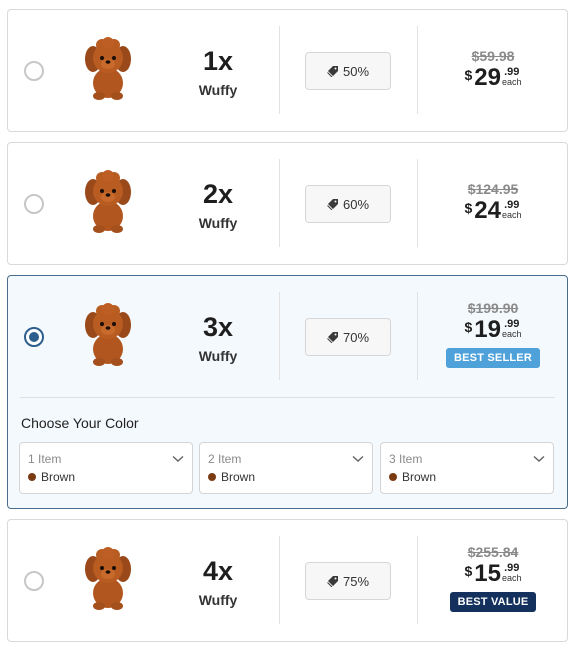 Image resolution: width=578 pixels, height=654 pixels. I want to click on discount-value: 60%, so click(356, 204).